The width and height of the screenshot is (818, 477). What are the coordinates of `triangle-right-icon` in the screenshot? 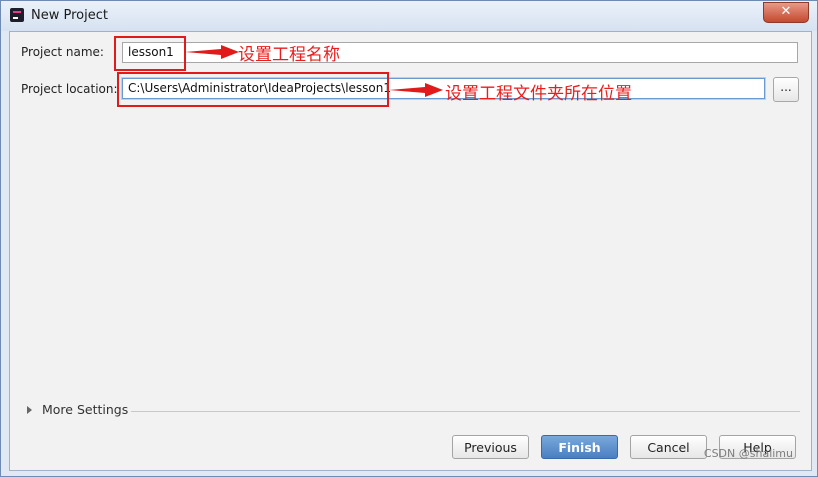 It's located at (29, 410).